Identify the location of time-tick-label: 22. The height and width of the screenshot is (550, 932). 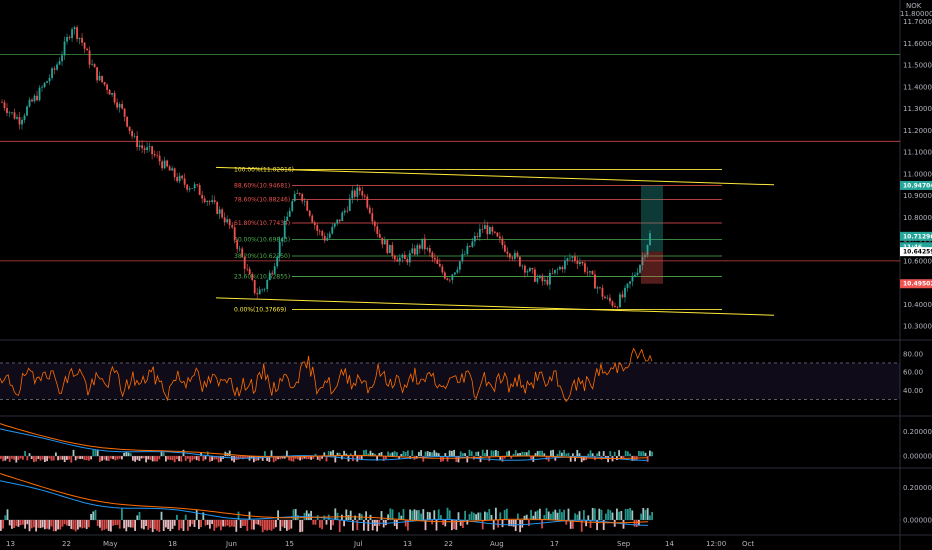
(448, 544).